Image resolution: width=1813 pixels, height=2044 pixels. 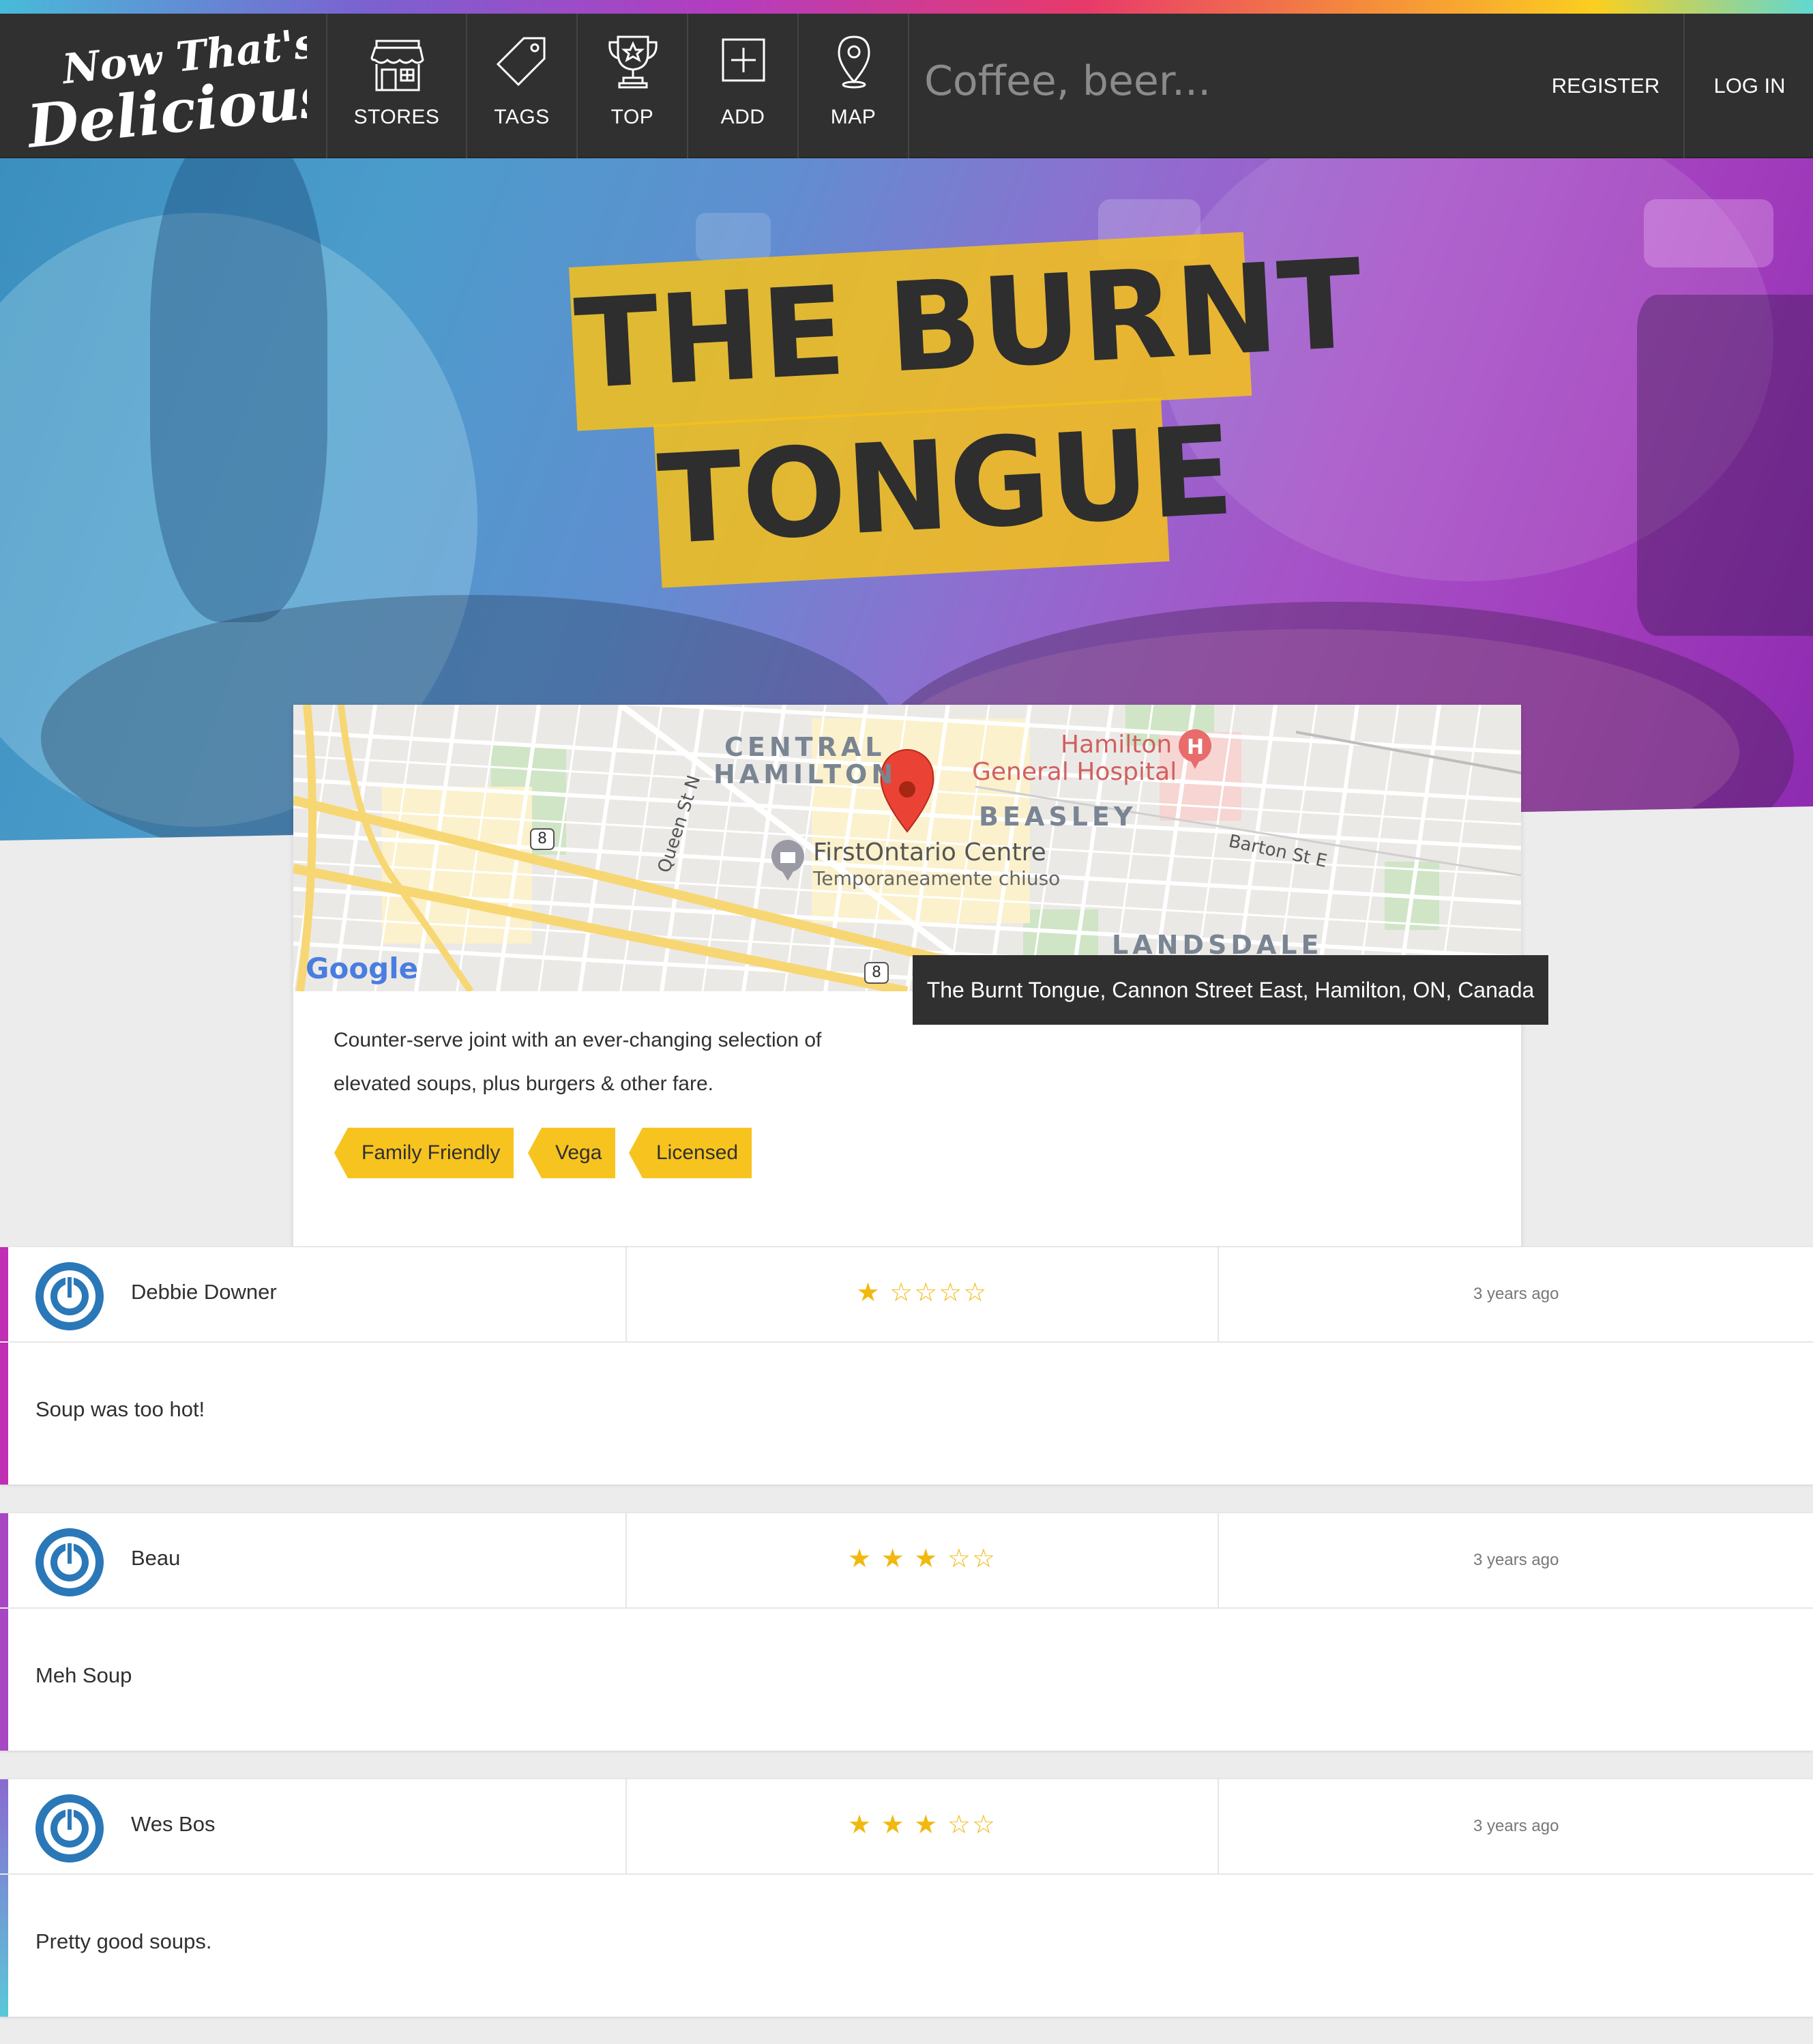 I want to click on review-rating-cell: ★ ☆☆☆☆, so click(x=922, y=1295).